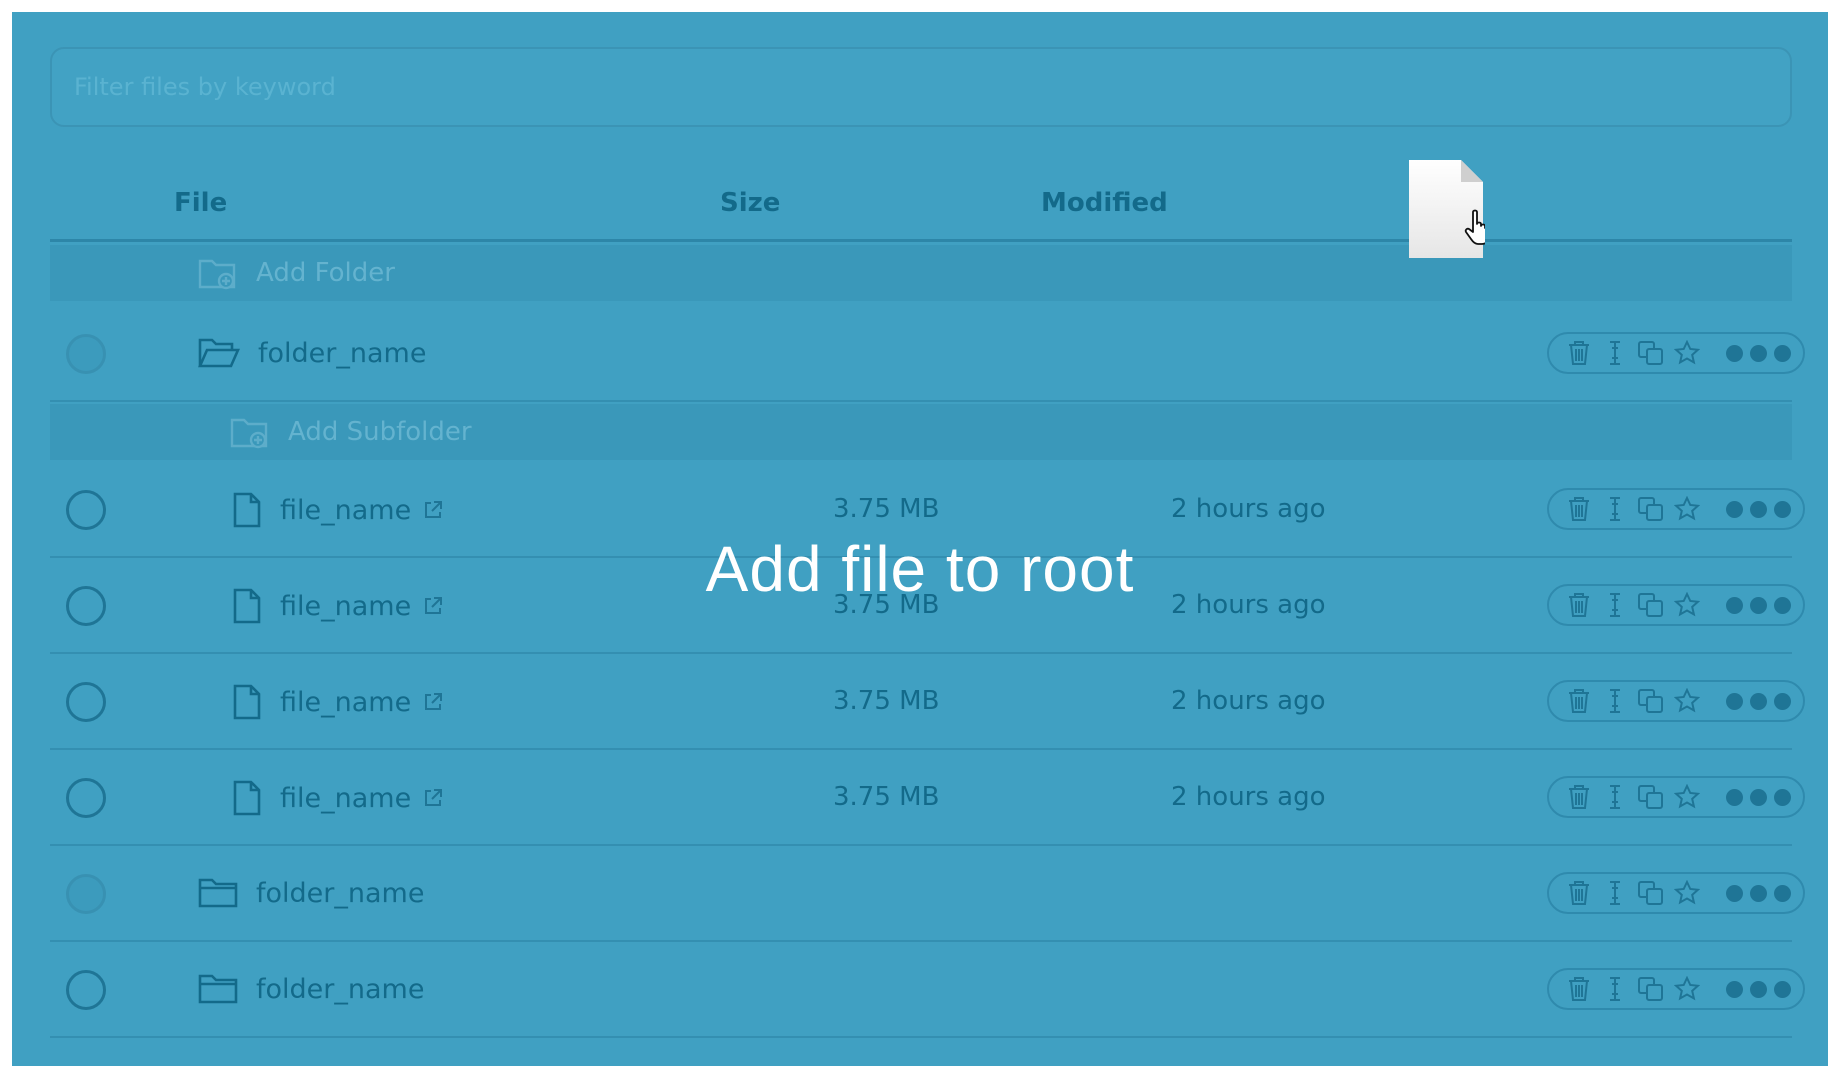 This screenshot has width=1840, height=1080. I want to click on column-file: File, so click(200, 203).